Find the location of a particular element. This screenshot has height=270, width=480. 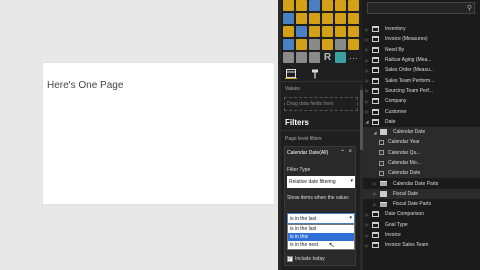

clustered-column-chart-icon is located at coordinates (327, 5).